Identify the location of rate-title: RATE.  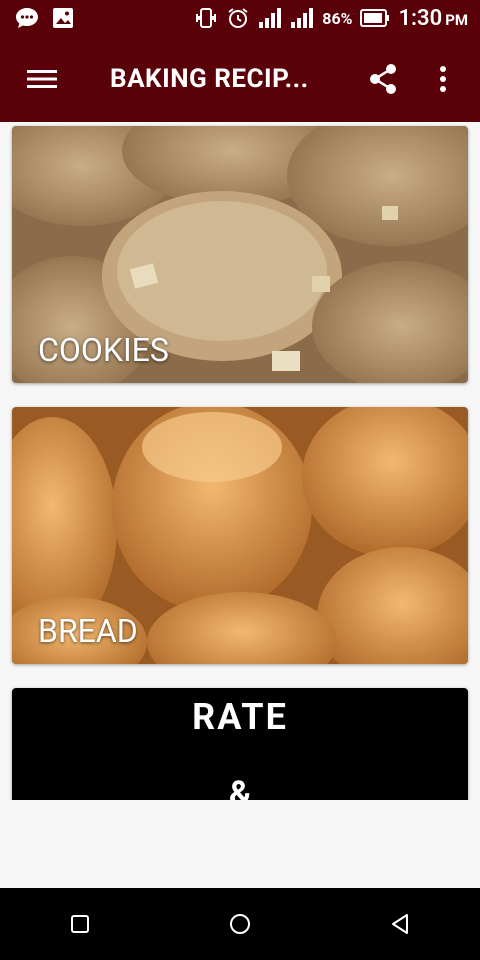
(240, 717).